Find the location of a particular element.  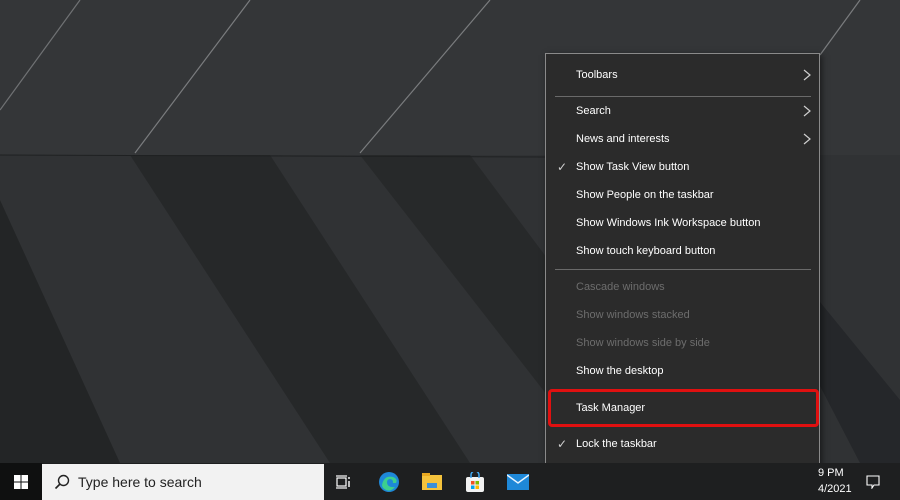

clock: 9 PM 4/2021 is located at coordinates (835, 481).